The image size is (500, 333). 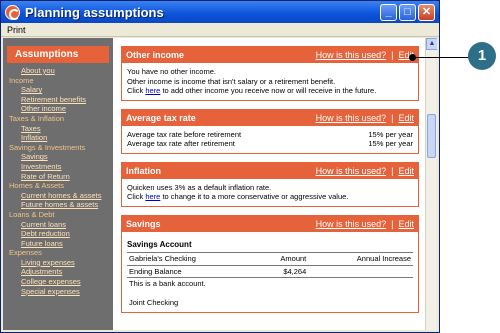 What do you see at coordinates (426, 12) in the screenshot?
I see `close-button: ✕` at bounding box center [426, 12].